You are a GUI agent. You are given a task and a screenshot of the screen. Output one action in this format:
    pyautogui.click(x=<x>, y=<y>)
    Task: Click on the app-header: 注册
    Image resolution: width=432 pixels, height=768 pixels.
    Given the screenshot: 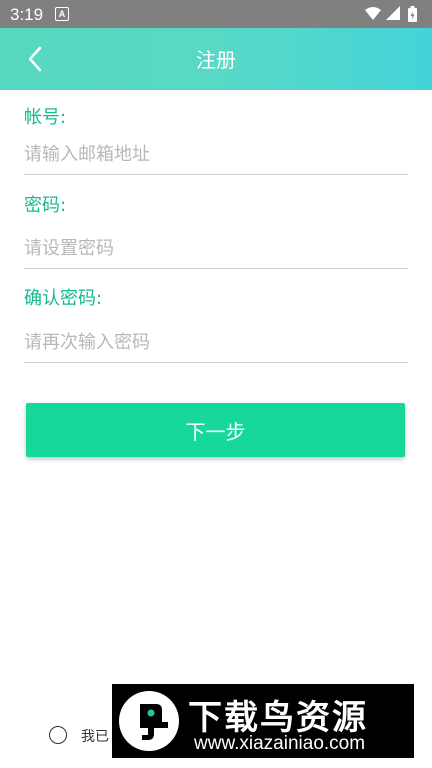 What is the action you would take?
    pyautogui.click(x=216, y=59)
    